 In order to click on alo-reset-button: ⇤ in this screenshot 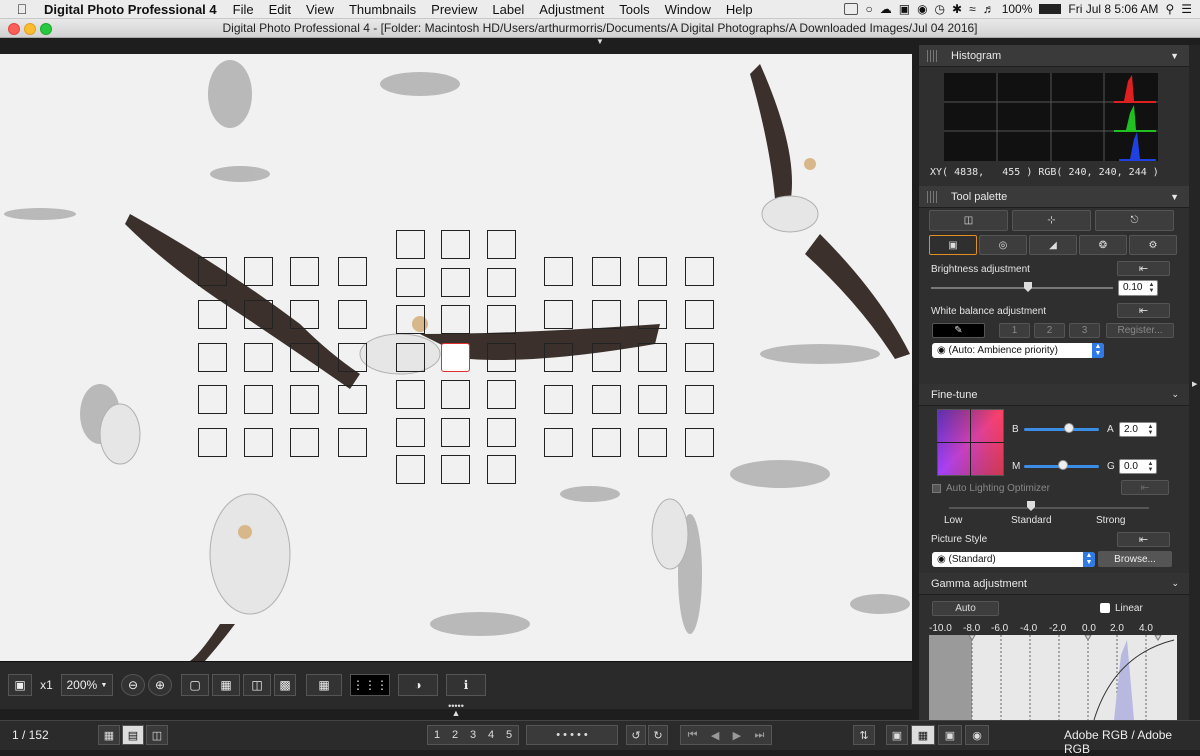, I will do `click(1145, 487)`.